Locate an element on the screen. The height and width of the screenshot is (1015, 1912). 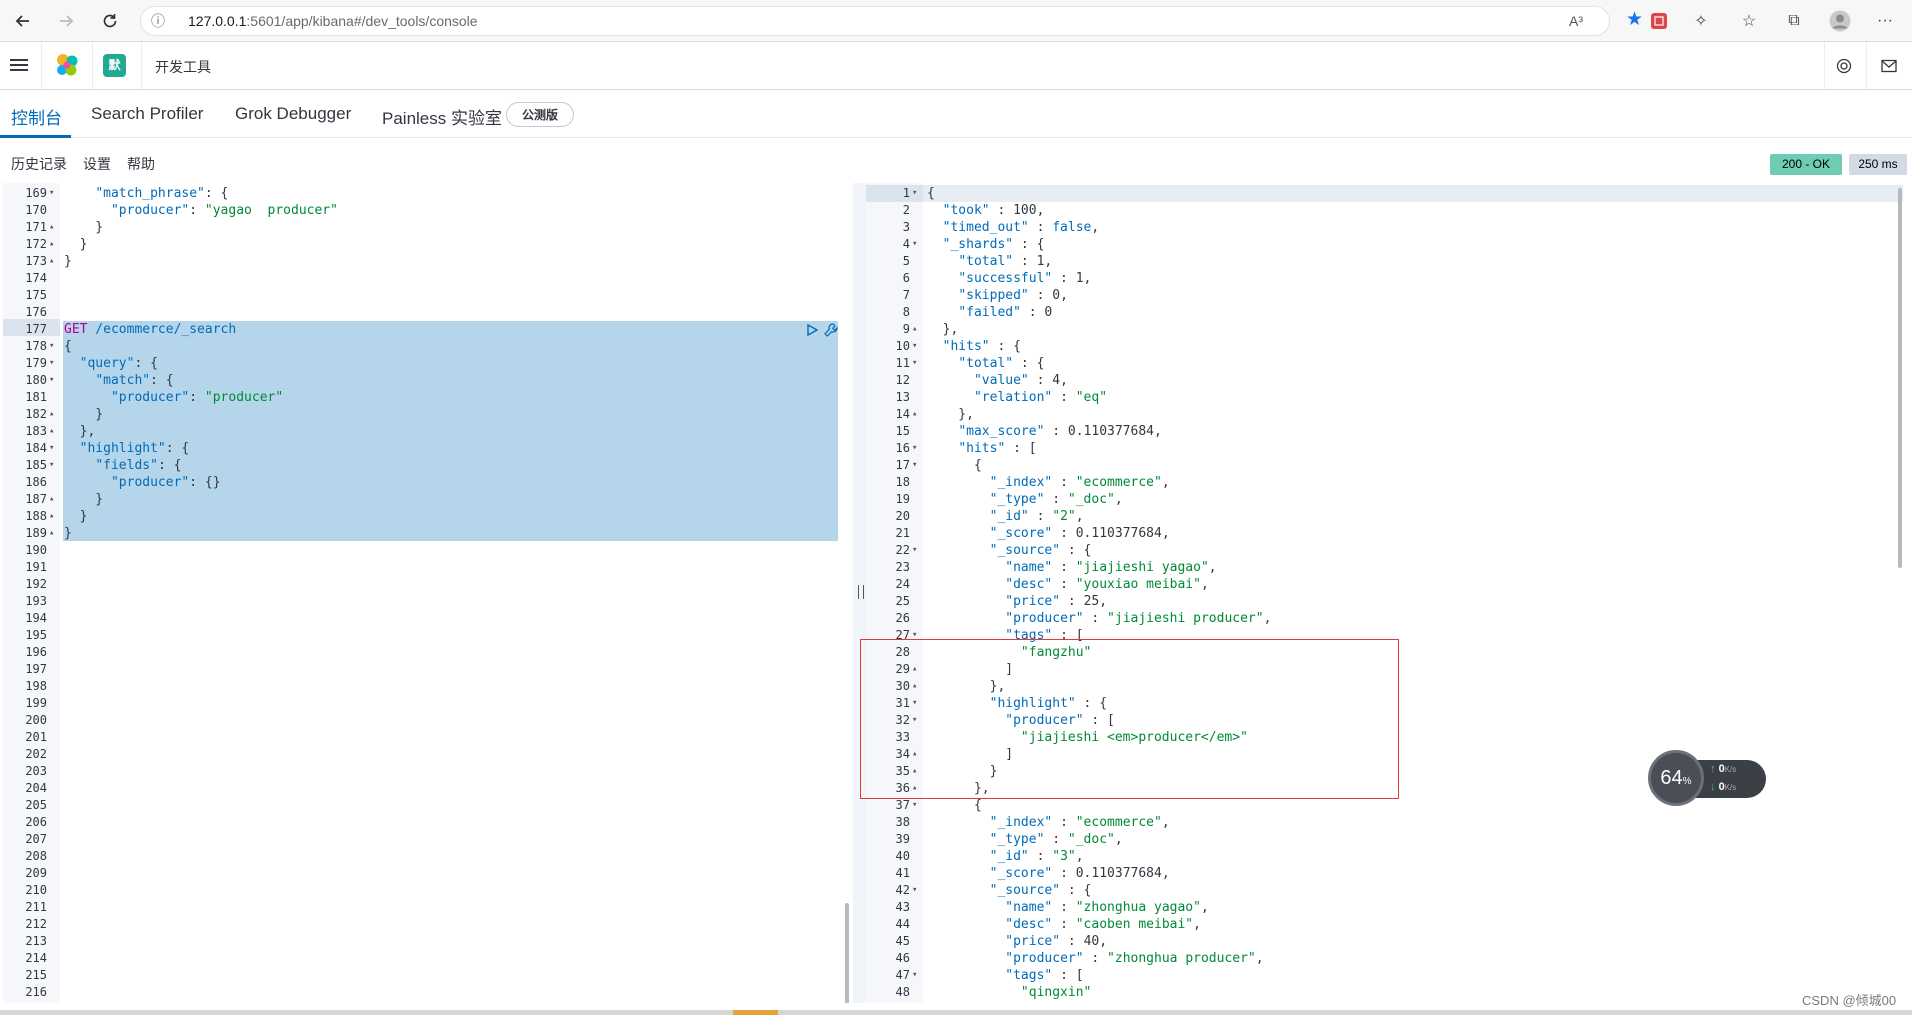
line-number: 21 is located at coordinates (902, 533).